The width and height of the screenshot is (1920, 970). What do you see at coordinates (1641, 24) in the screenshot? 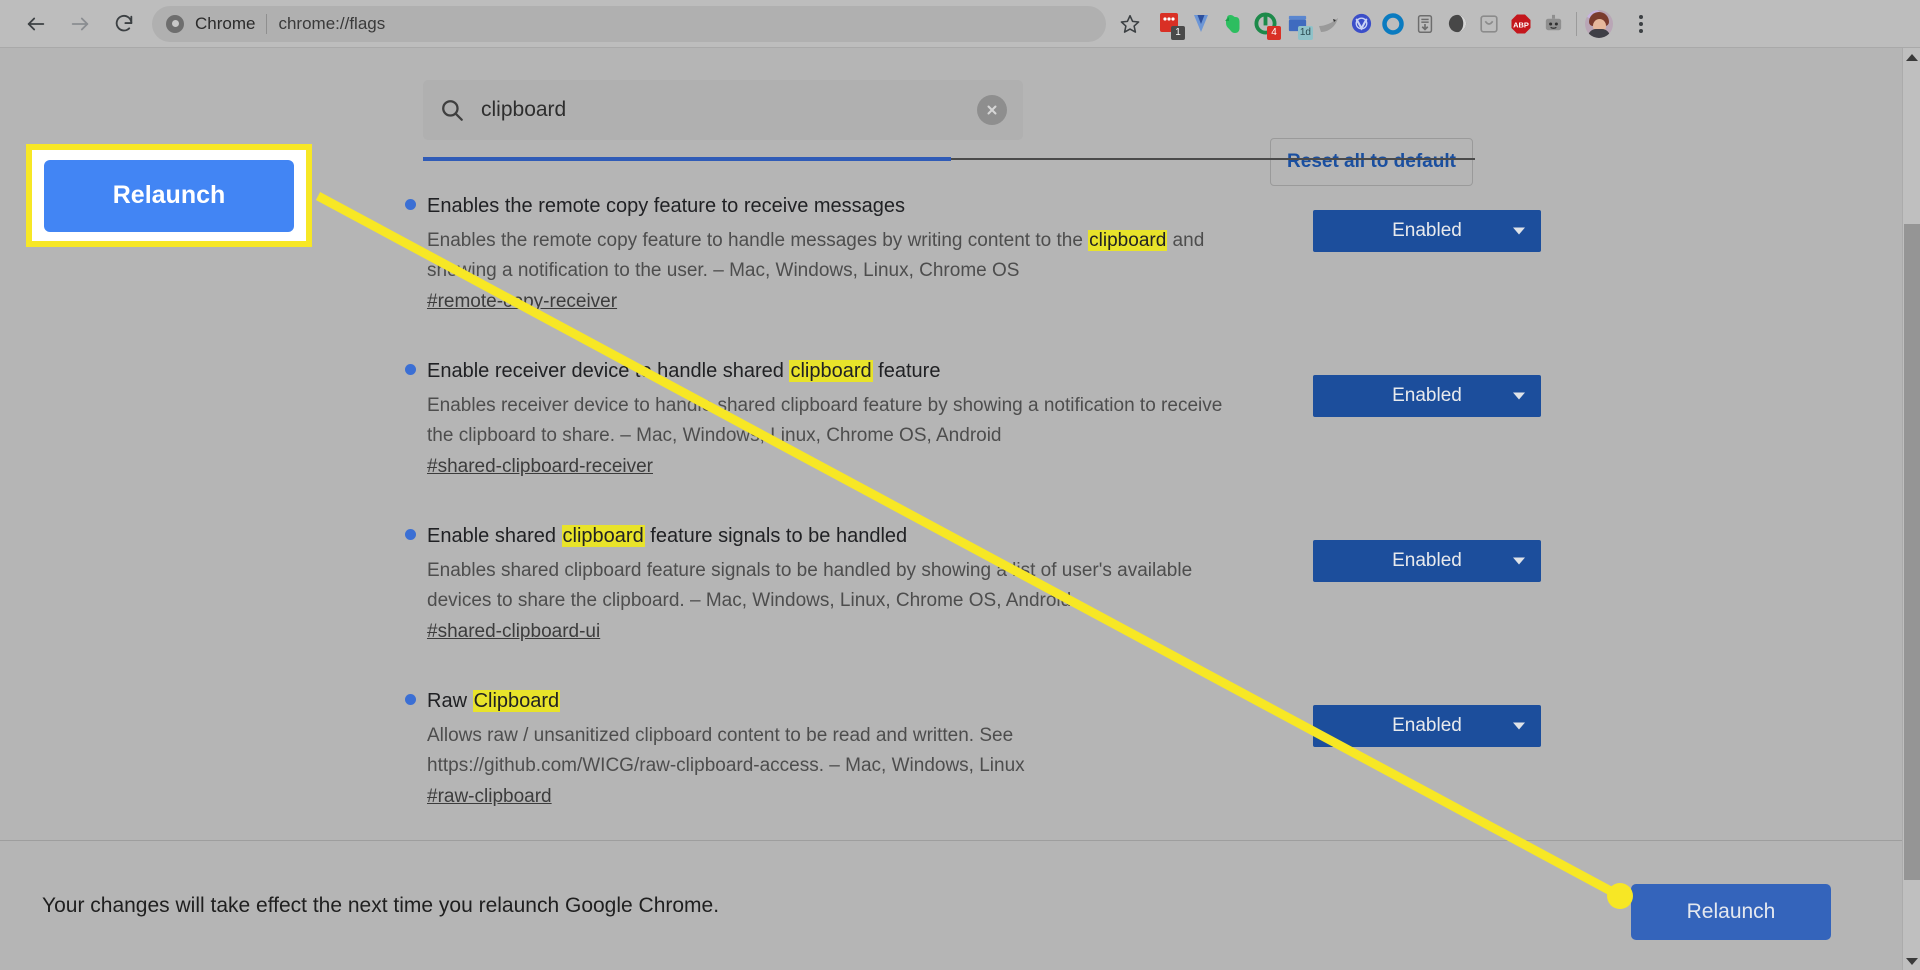
I see `kebab-menu-icon` at bounding box center [1641, 24].